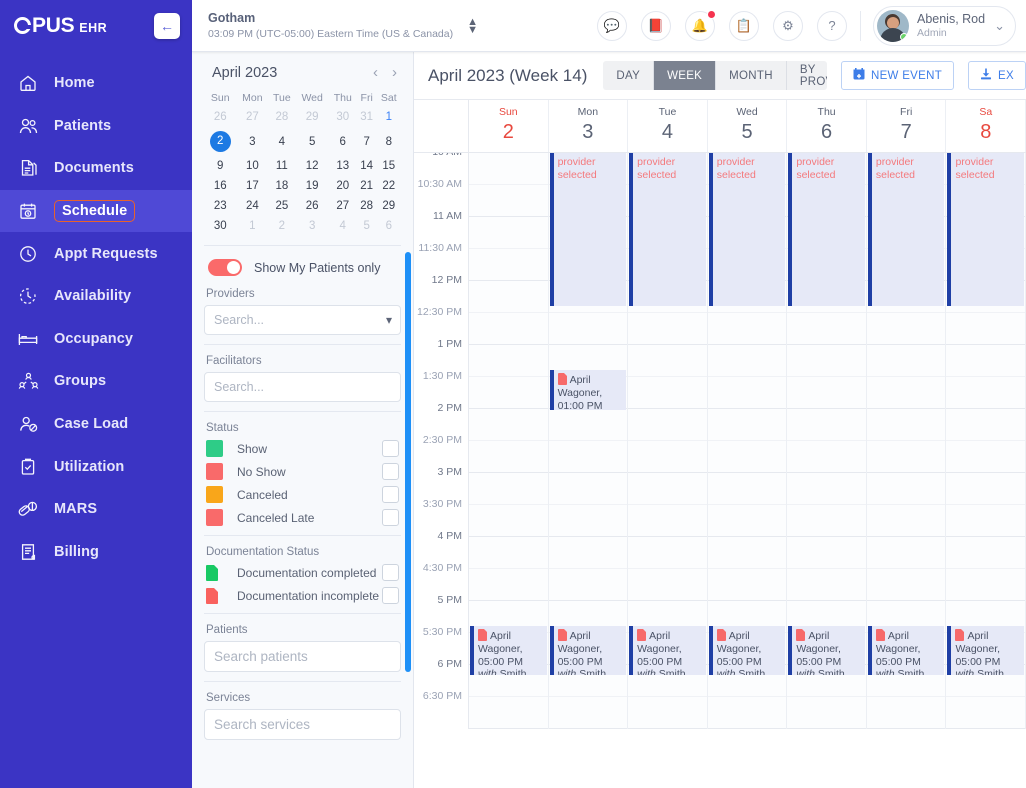 This screenshot has height=788, width=1026. What do you see at coordinates (96, 381) in the screenshot?
I see `sidebar-item-groups: Groups` at bounding box center [96, 381].